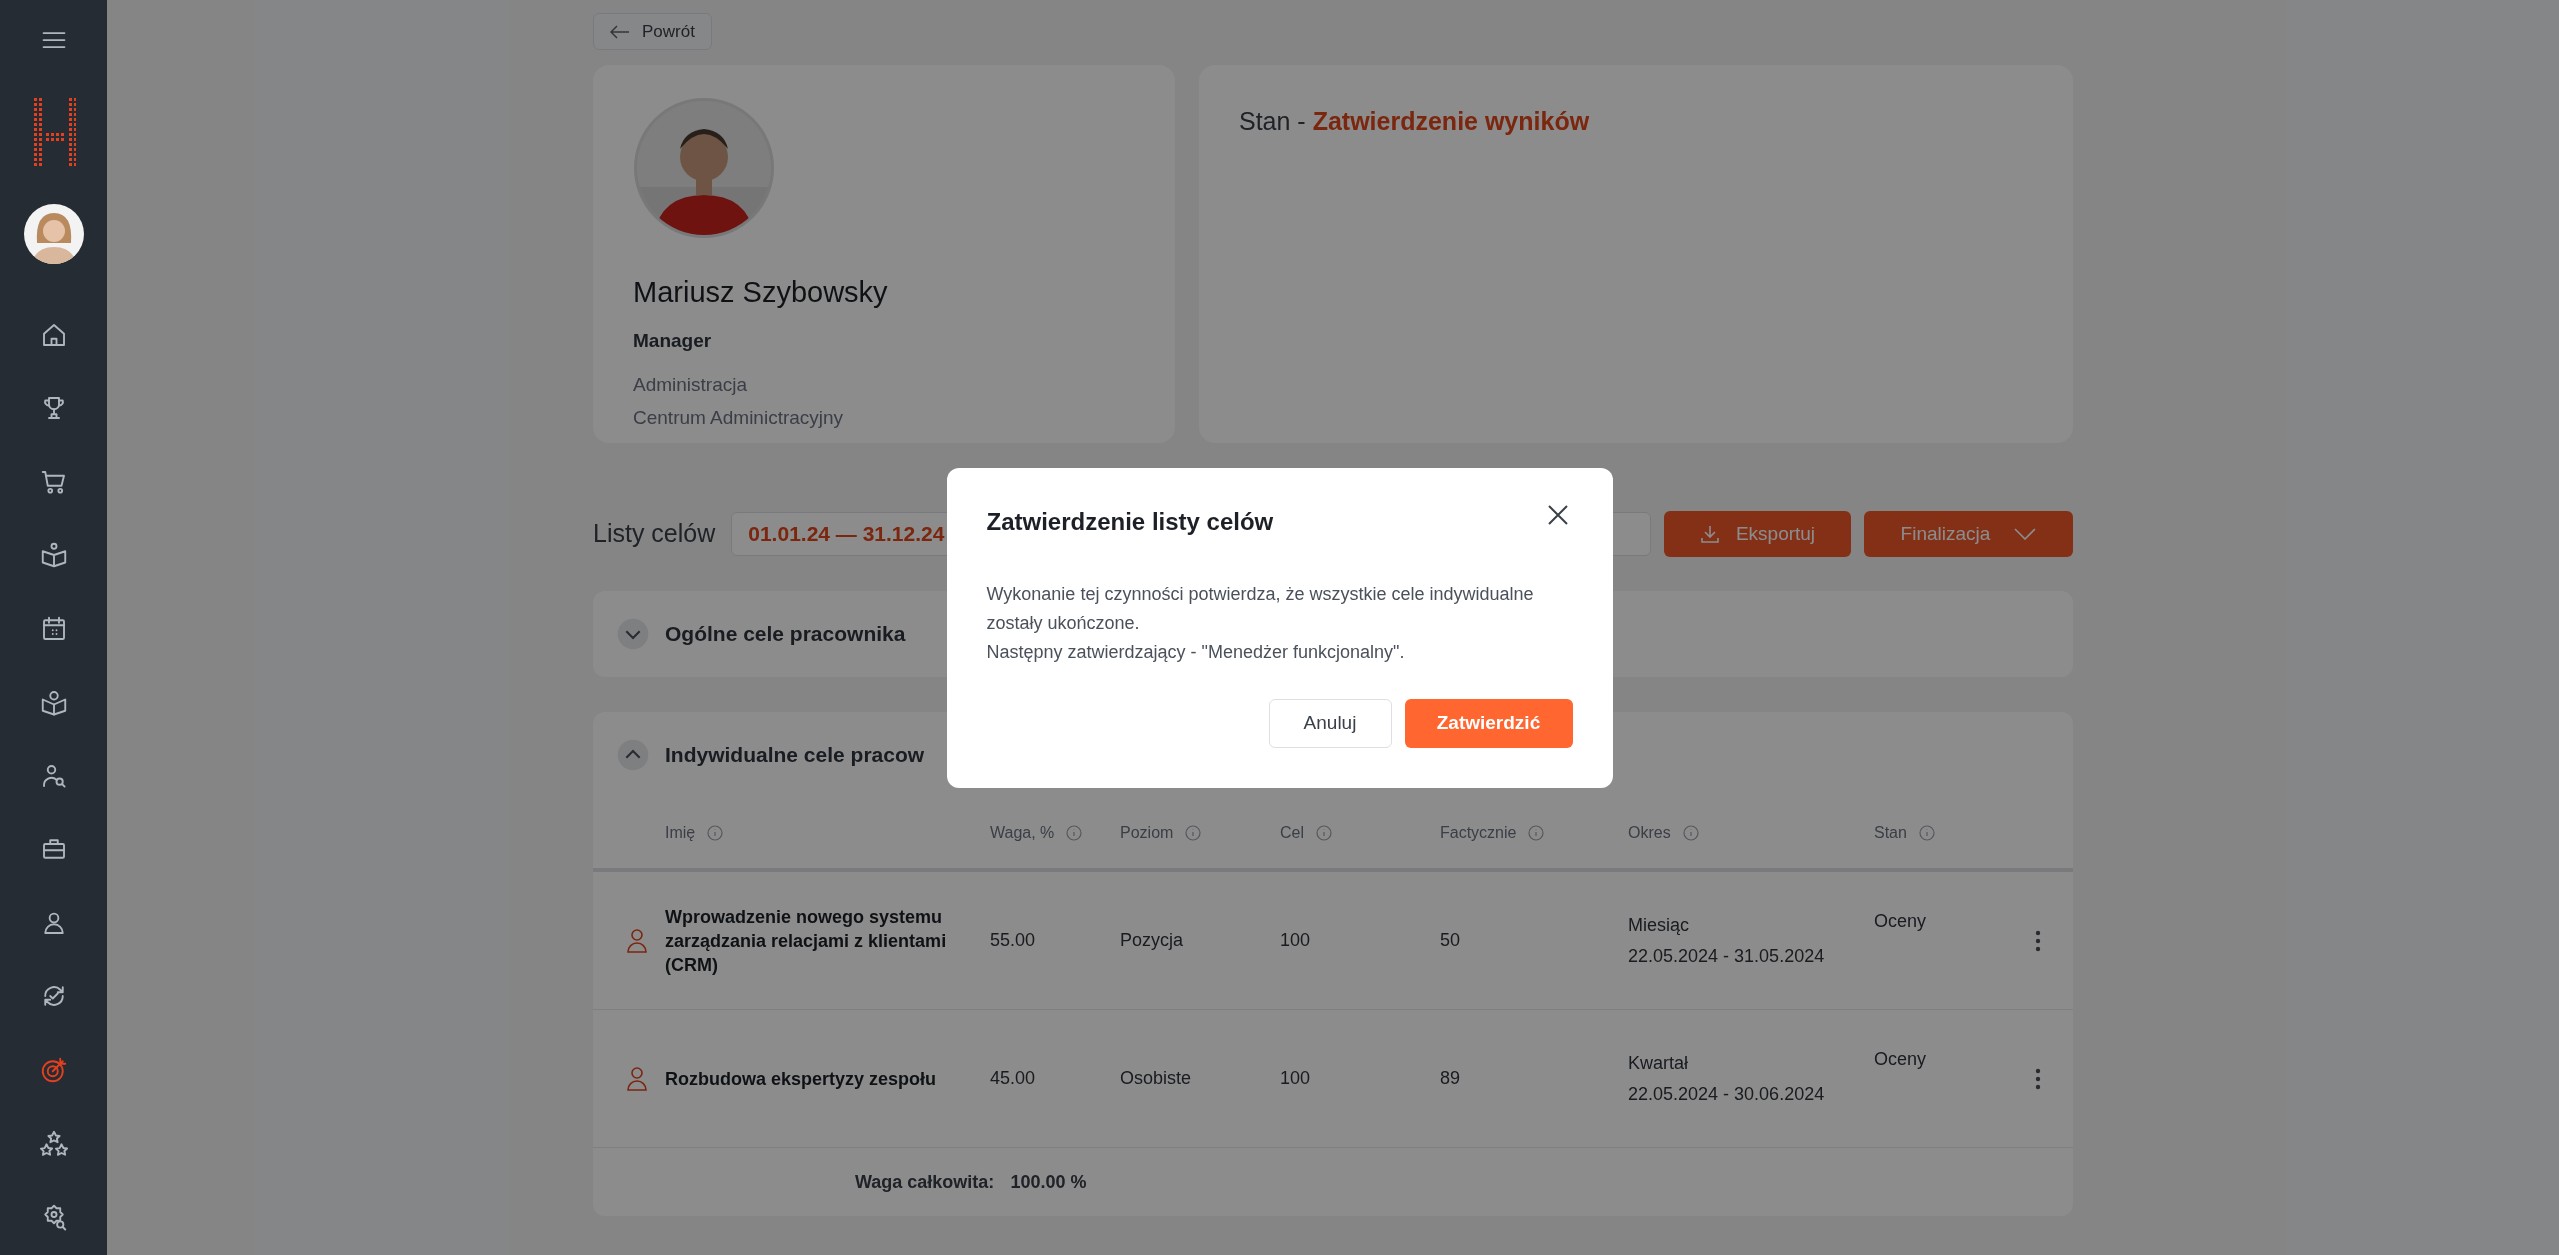 The width and height of the screenshot is (2559, 1255). What do you see at coordinates (1968, 534) in the screenshot?
I see `finalize-button: Finalizacja` at bounding box center [1968, 534].